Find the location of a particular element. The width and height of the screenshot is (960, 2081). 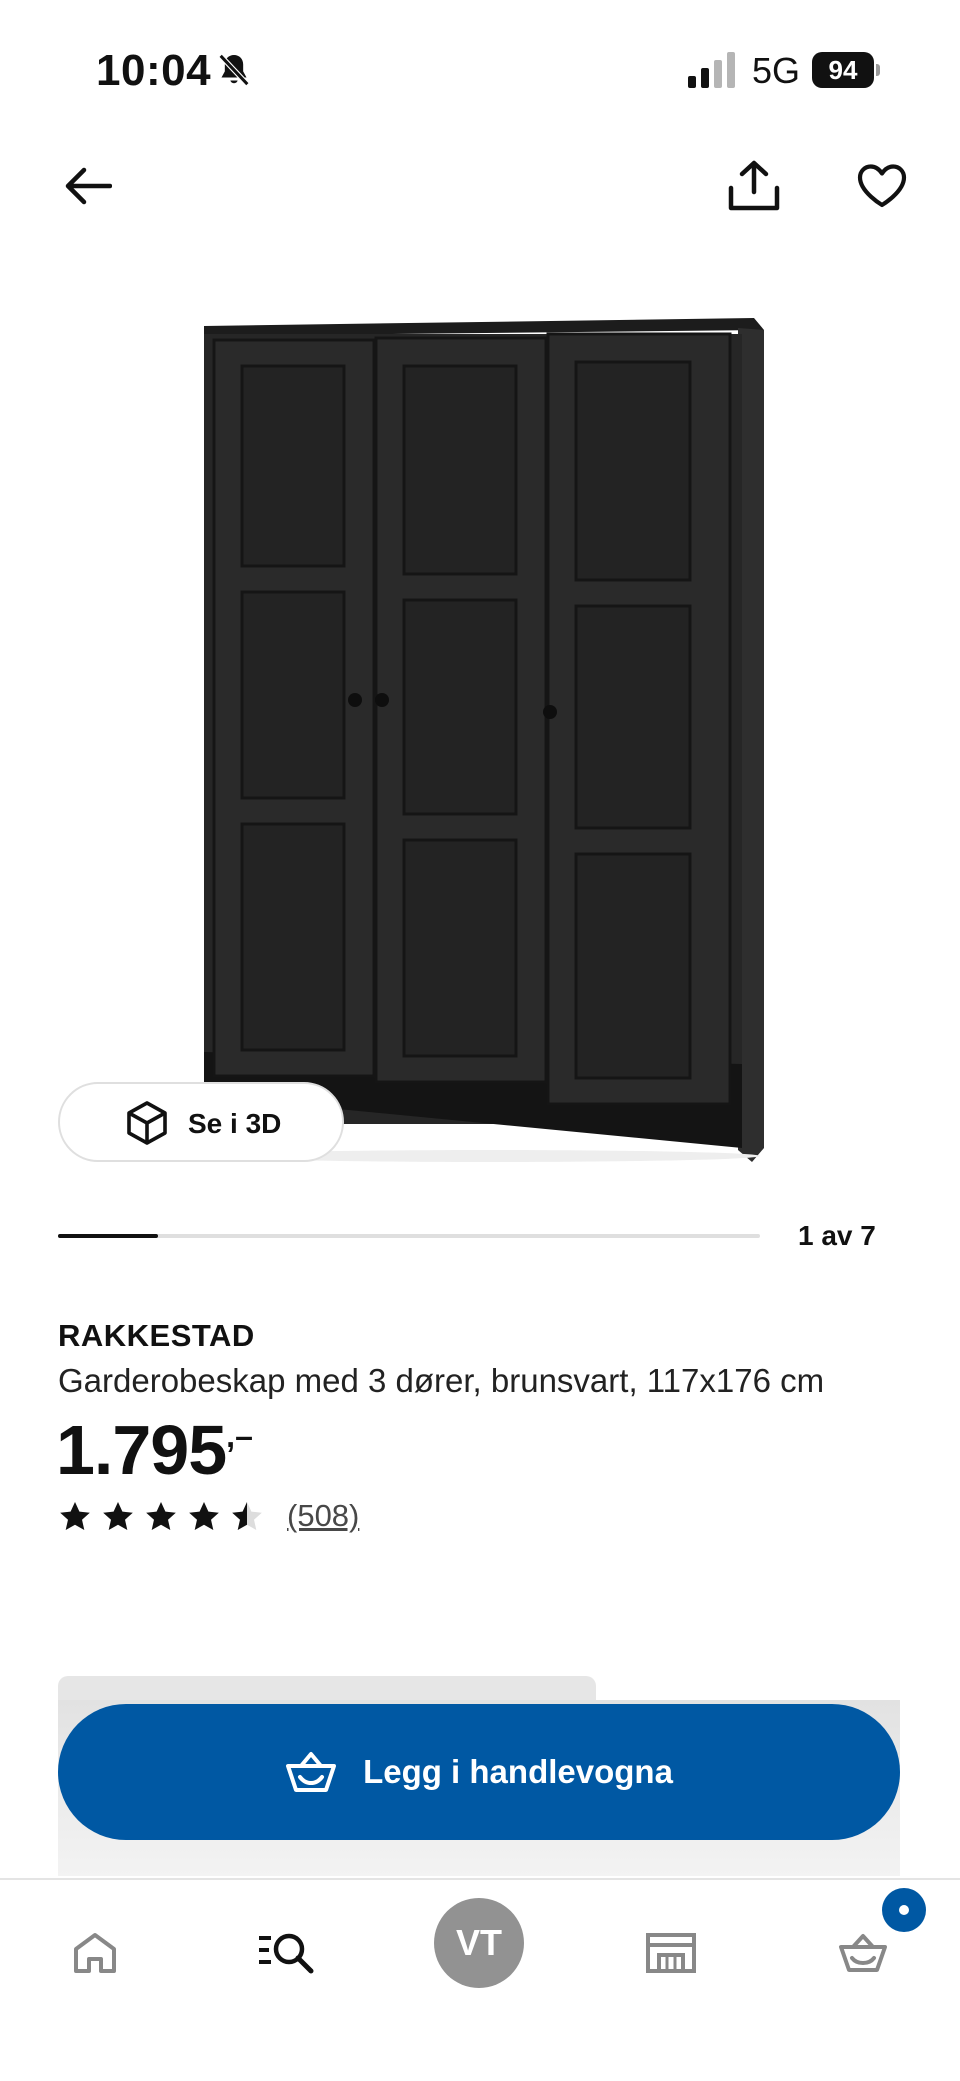

product-name: RAKKESTAD is located at coordinates (156, 1335).